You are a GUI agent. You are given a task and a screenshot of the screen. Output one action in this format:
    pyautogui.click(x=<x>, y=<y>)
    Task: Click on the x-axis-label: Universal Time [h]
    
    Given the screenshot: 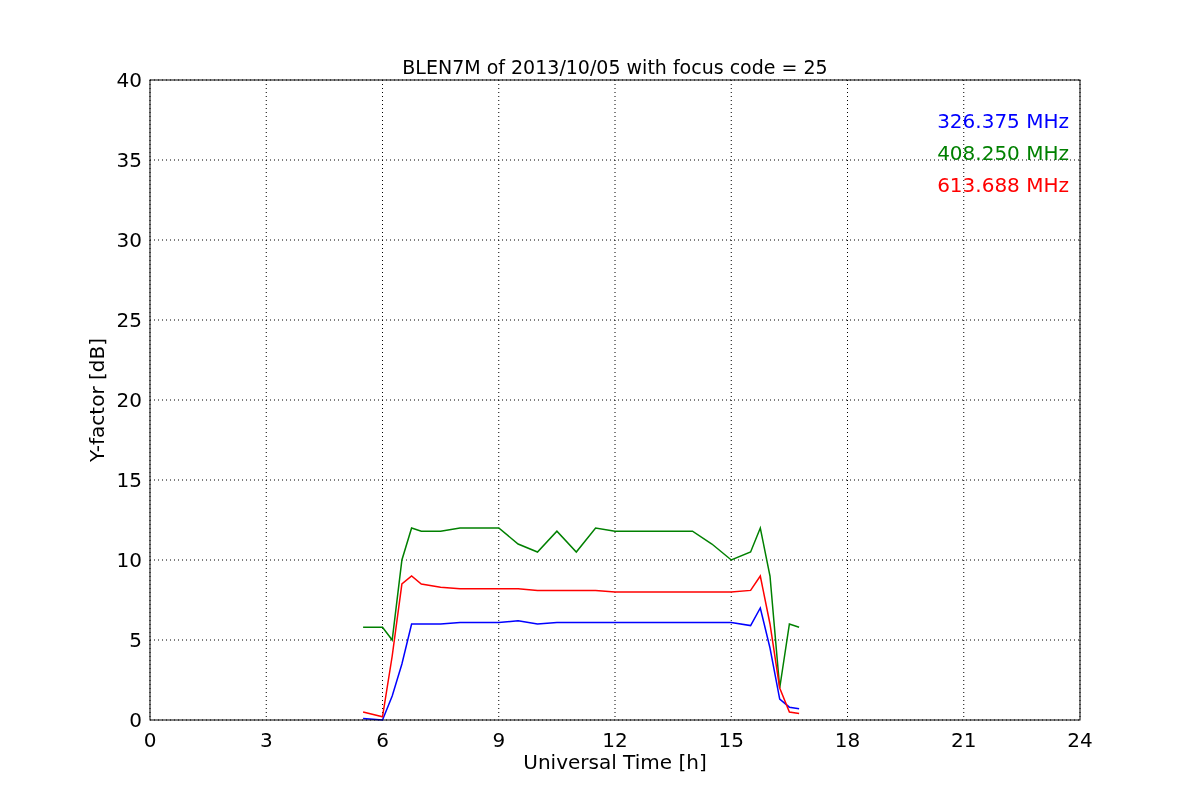 What is the action you would take?
    pyautogui.click(x=615, y=762)
    